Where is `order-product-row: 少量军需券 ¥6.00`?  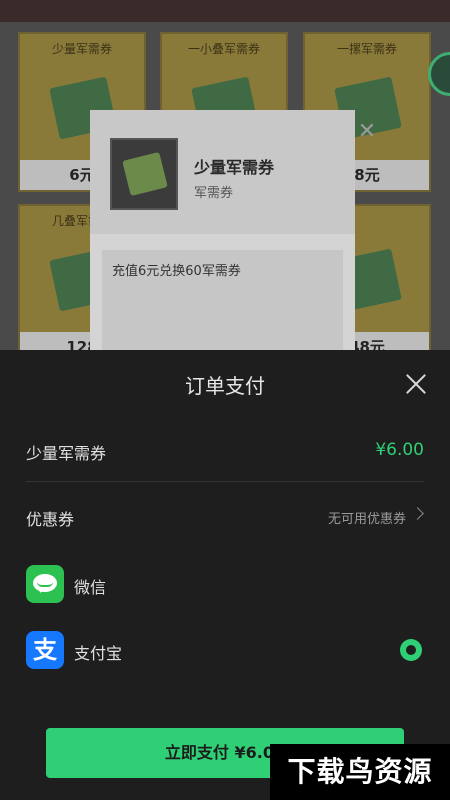
order-product-row: 少量军需券 ¥6.00 is located at coordinates (225, 450).